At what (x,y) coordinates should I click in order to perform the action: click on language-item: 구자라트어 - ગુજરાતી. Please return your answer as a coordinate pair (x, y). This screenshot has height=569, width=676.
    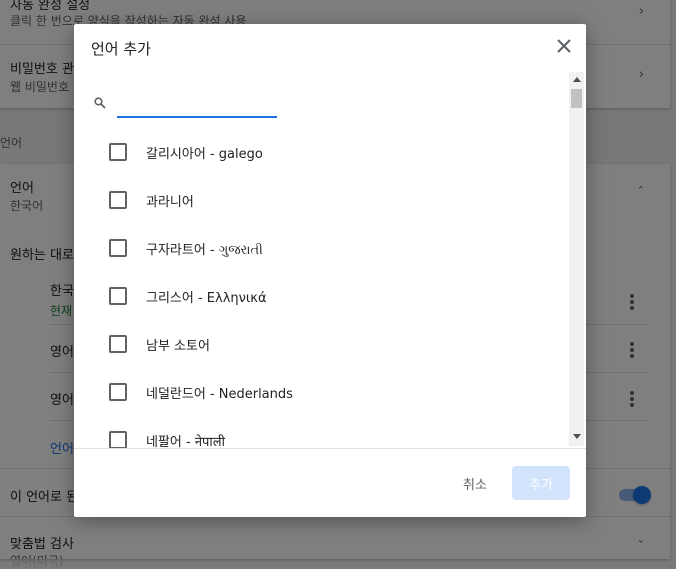
    Looking at the image, I should click on (322, 248).